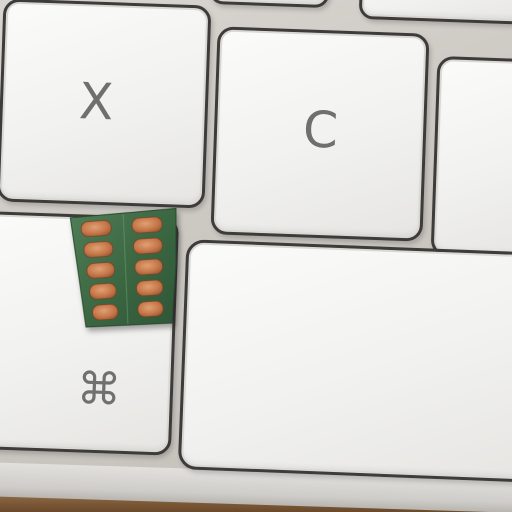  What do you see at coordinates (123, 267) in the screenshot?
I see `pill-blister-icon` at bounding box center [123, 267].